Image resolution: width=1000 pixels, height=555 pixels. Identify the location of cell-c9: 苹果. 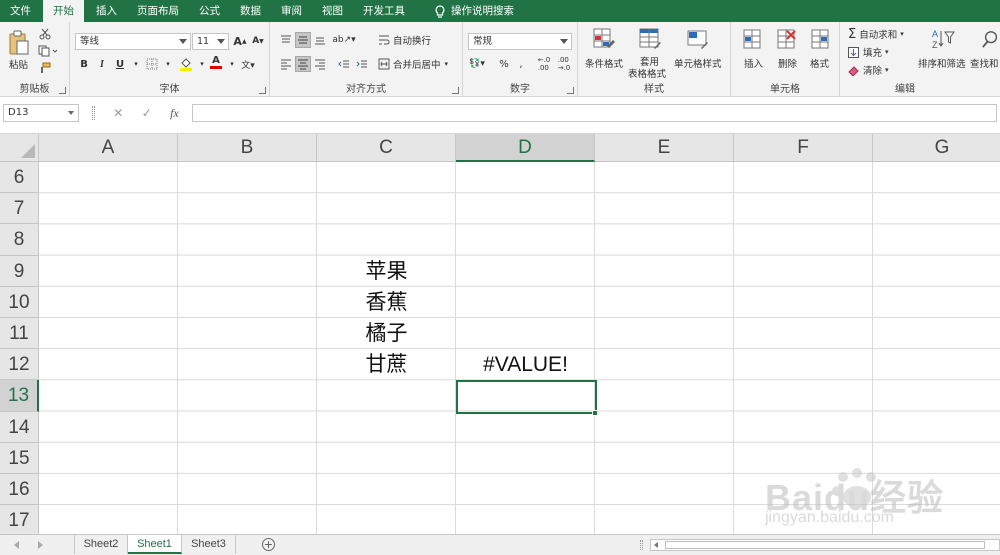
(386, 271).